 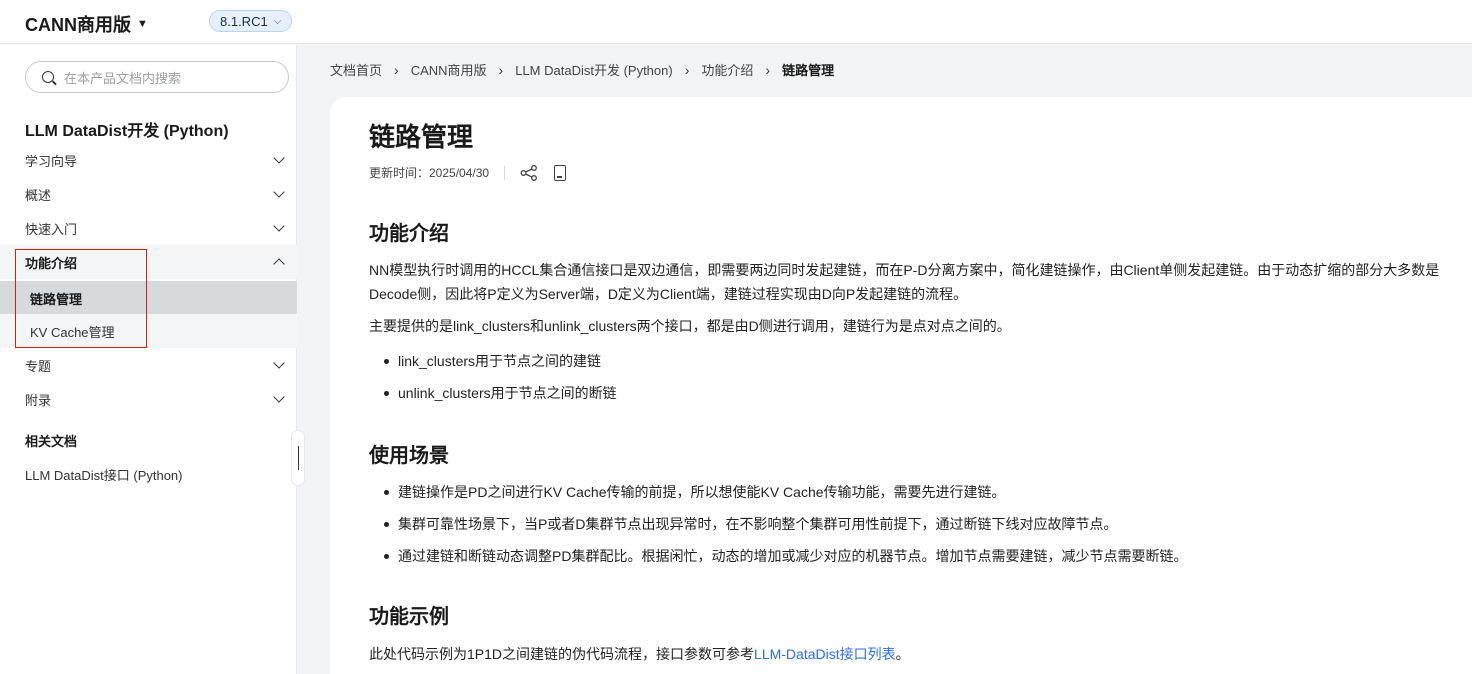 What do you see at coordinates (123, 78) in the screenshot?
I see `search-placeholder: 在本产品文档内搜索` at bounding box center [123, 78].